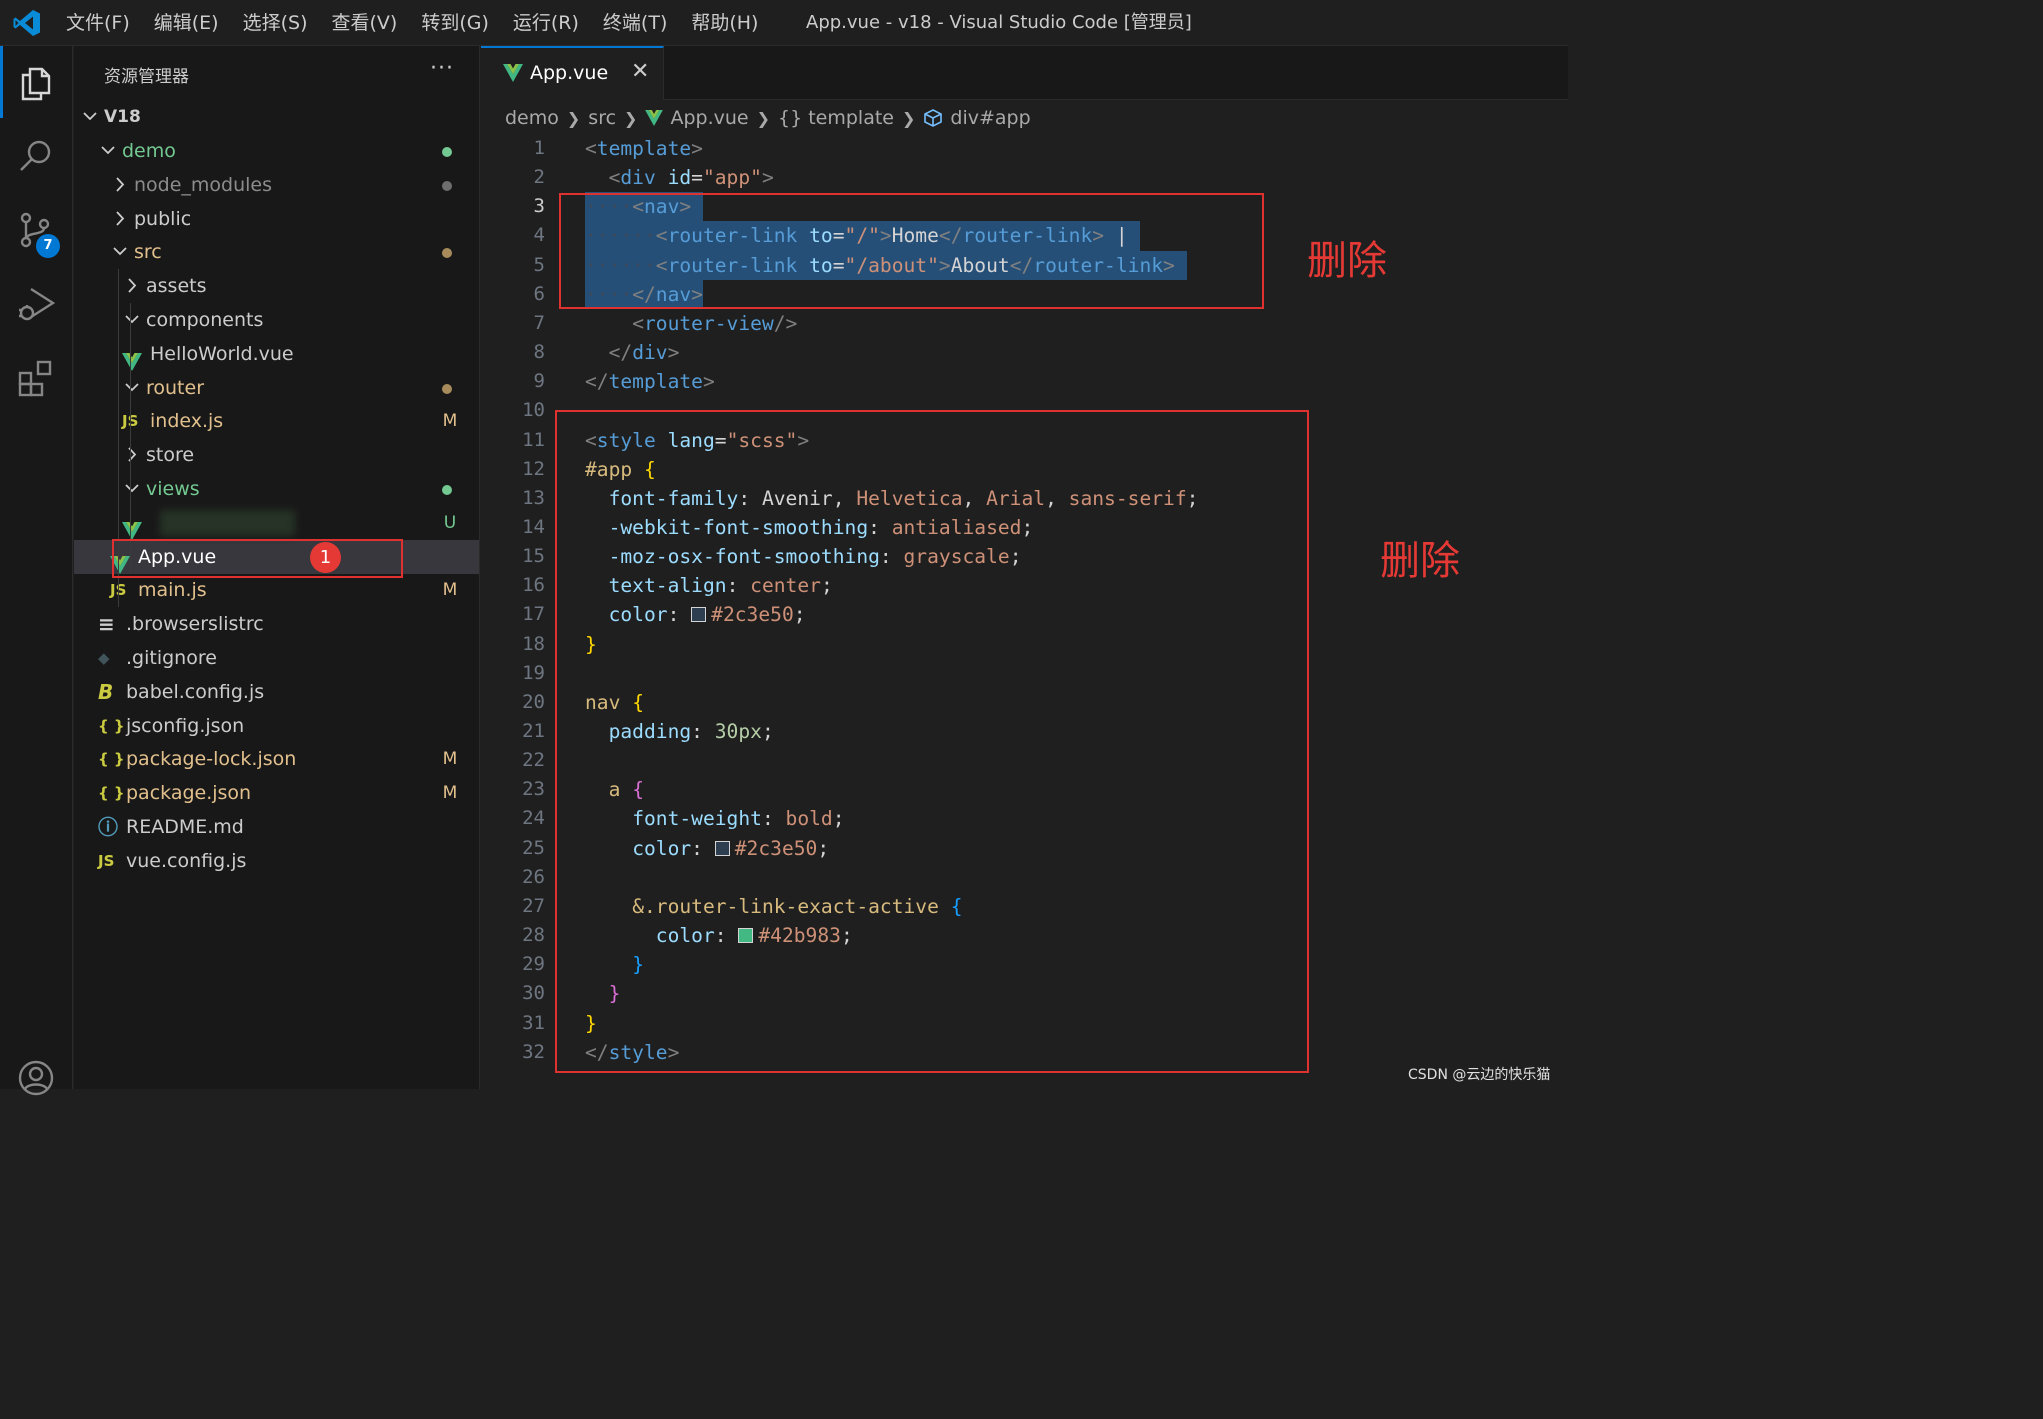  I want to click on tree-item: HelloWorld.vue, so click(276, 354).